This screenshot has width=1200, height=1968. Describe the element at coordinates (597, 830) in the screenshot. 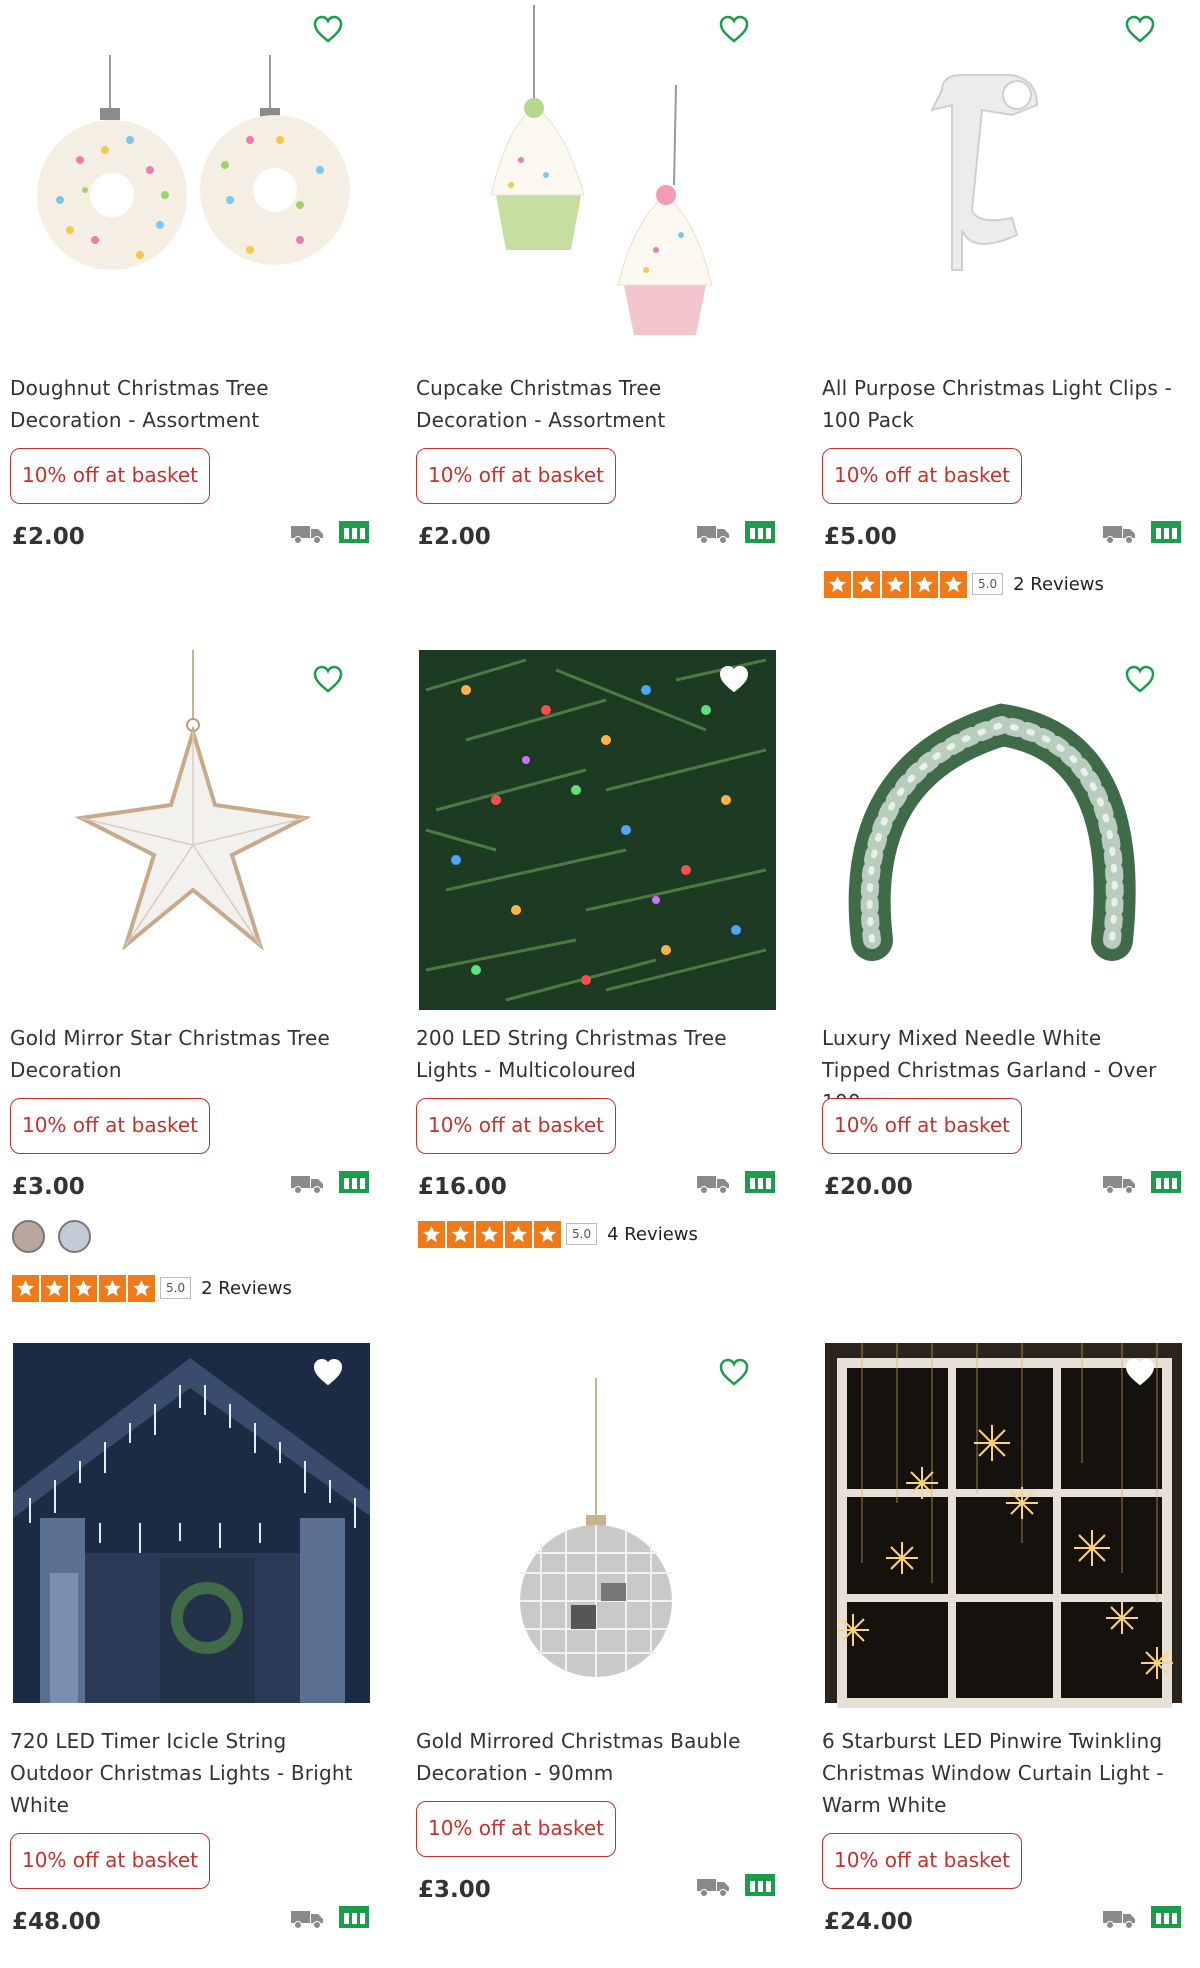

I see `led-string-image` at that location.